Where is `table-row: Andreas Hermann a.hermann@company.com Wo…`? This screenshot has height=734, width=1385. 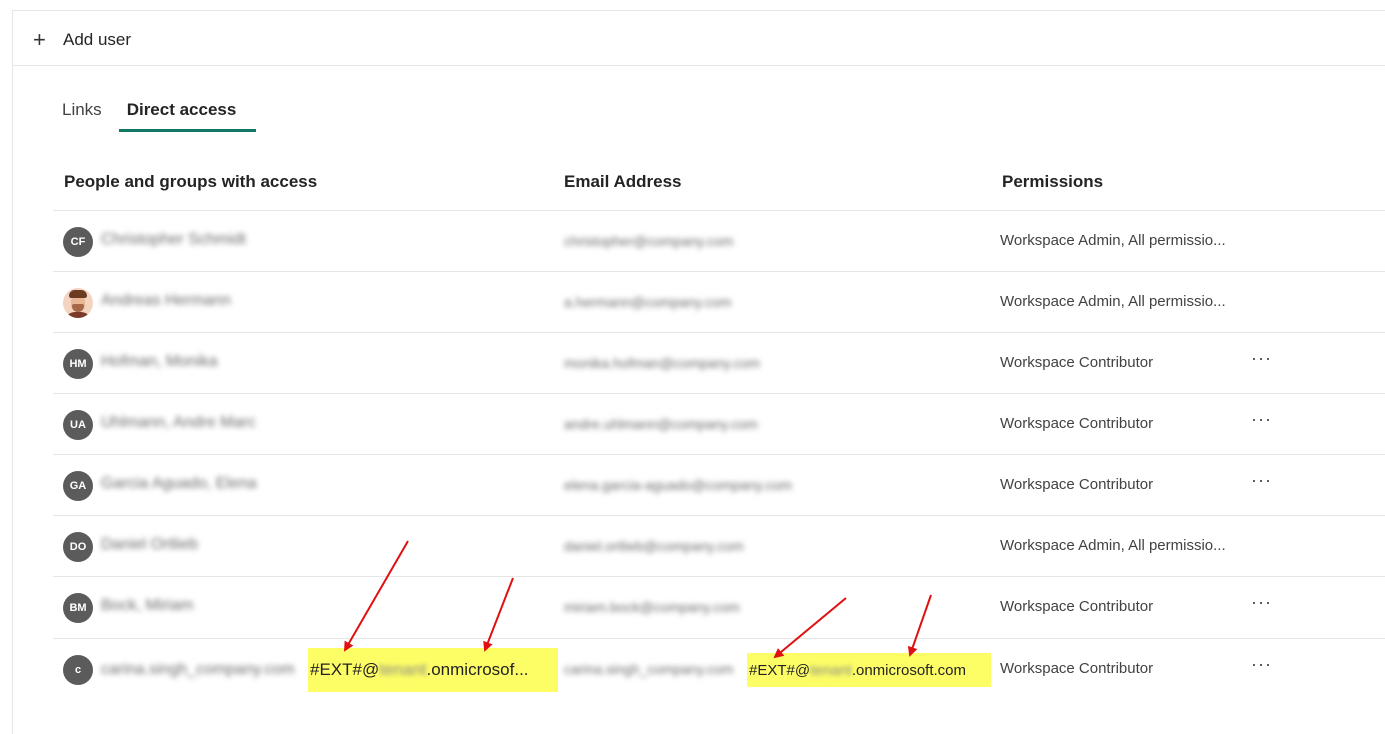
table-row: Andreas Hermann a.hermann@company.com Wo… is located at coordinates (719, 302).